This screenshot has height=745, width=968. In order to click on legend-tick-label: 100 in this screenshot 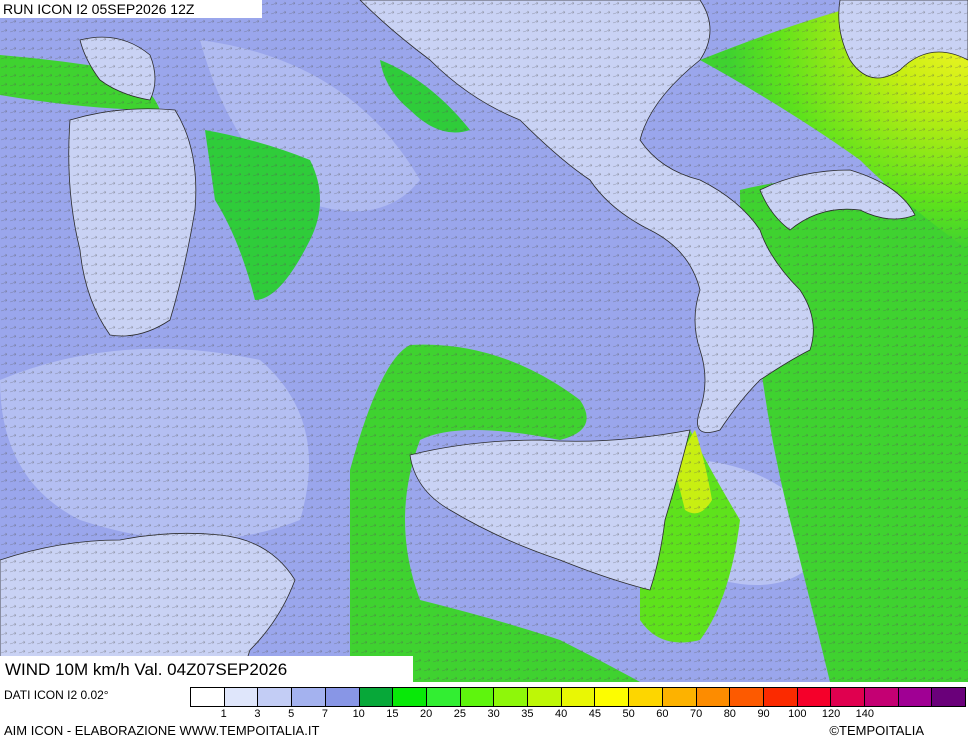, I will do `click(797, 714)`.